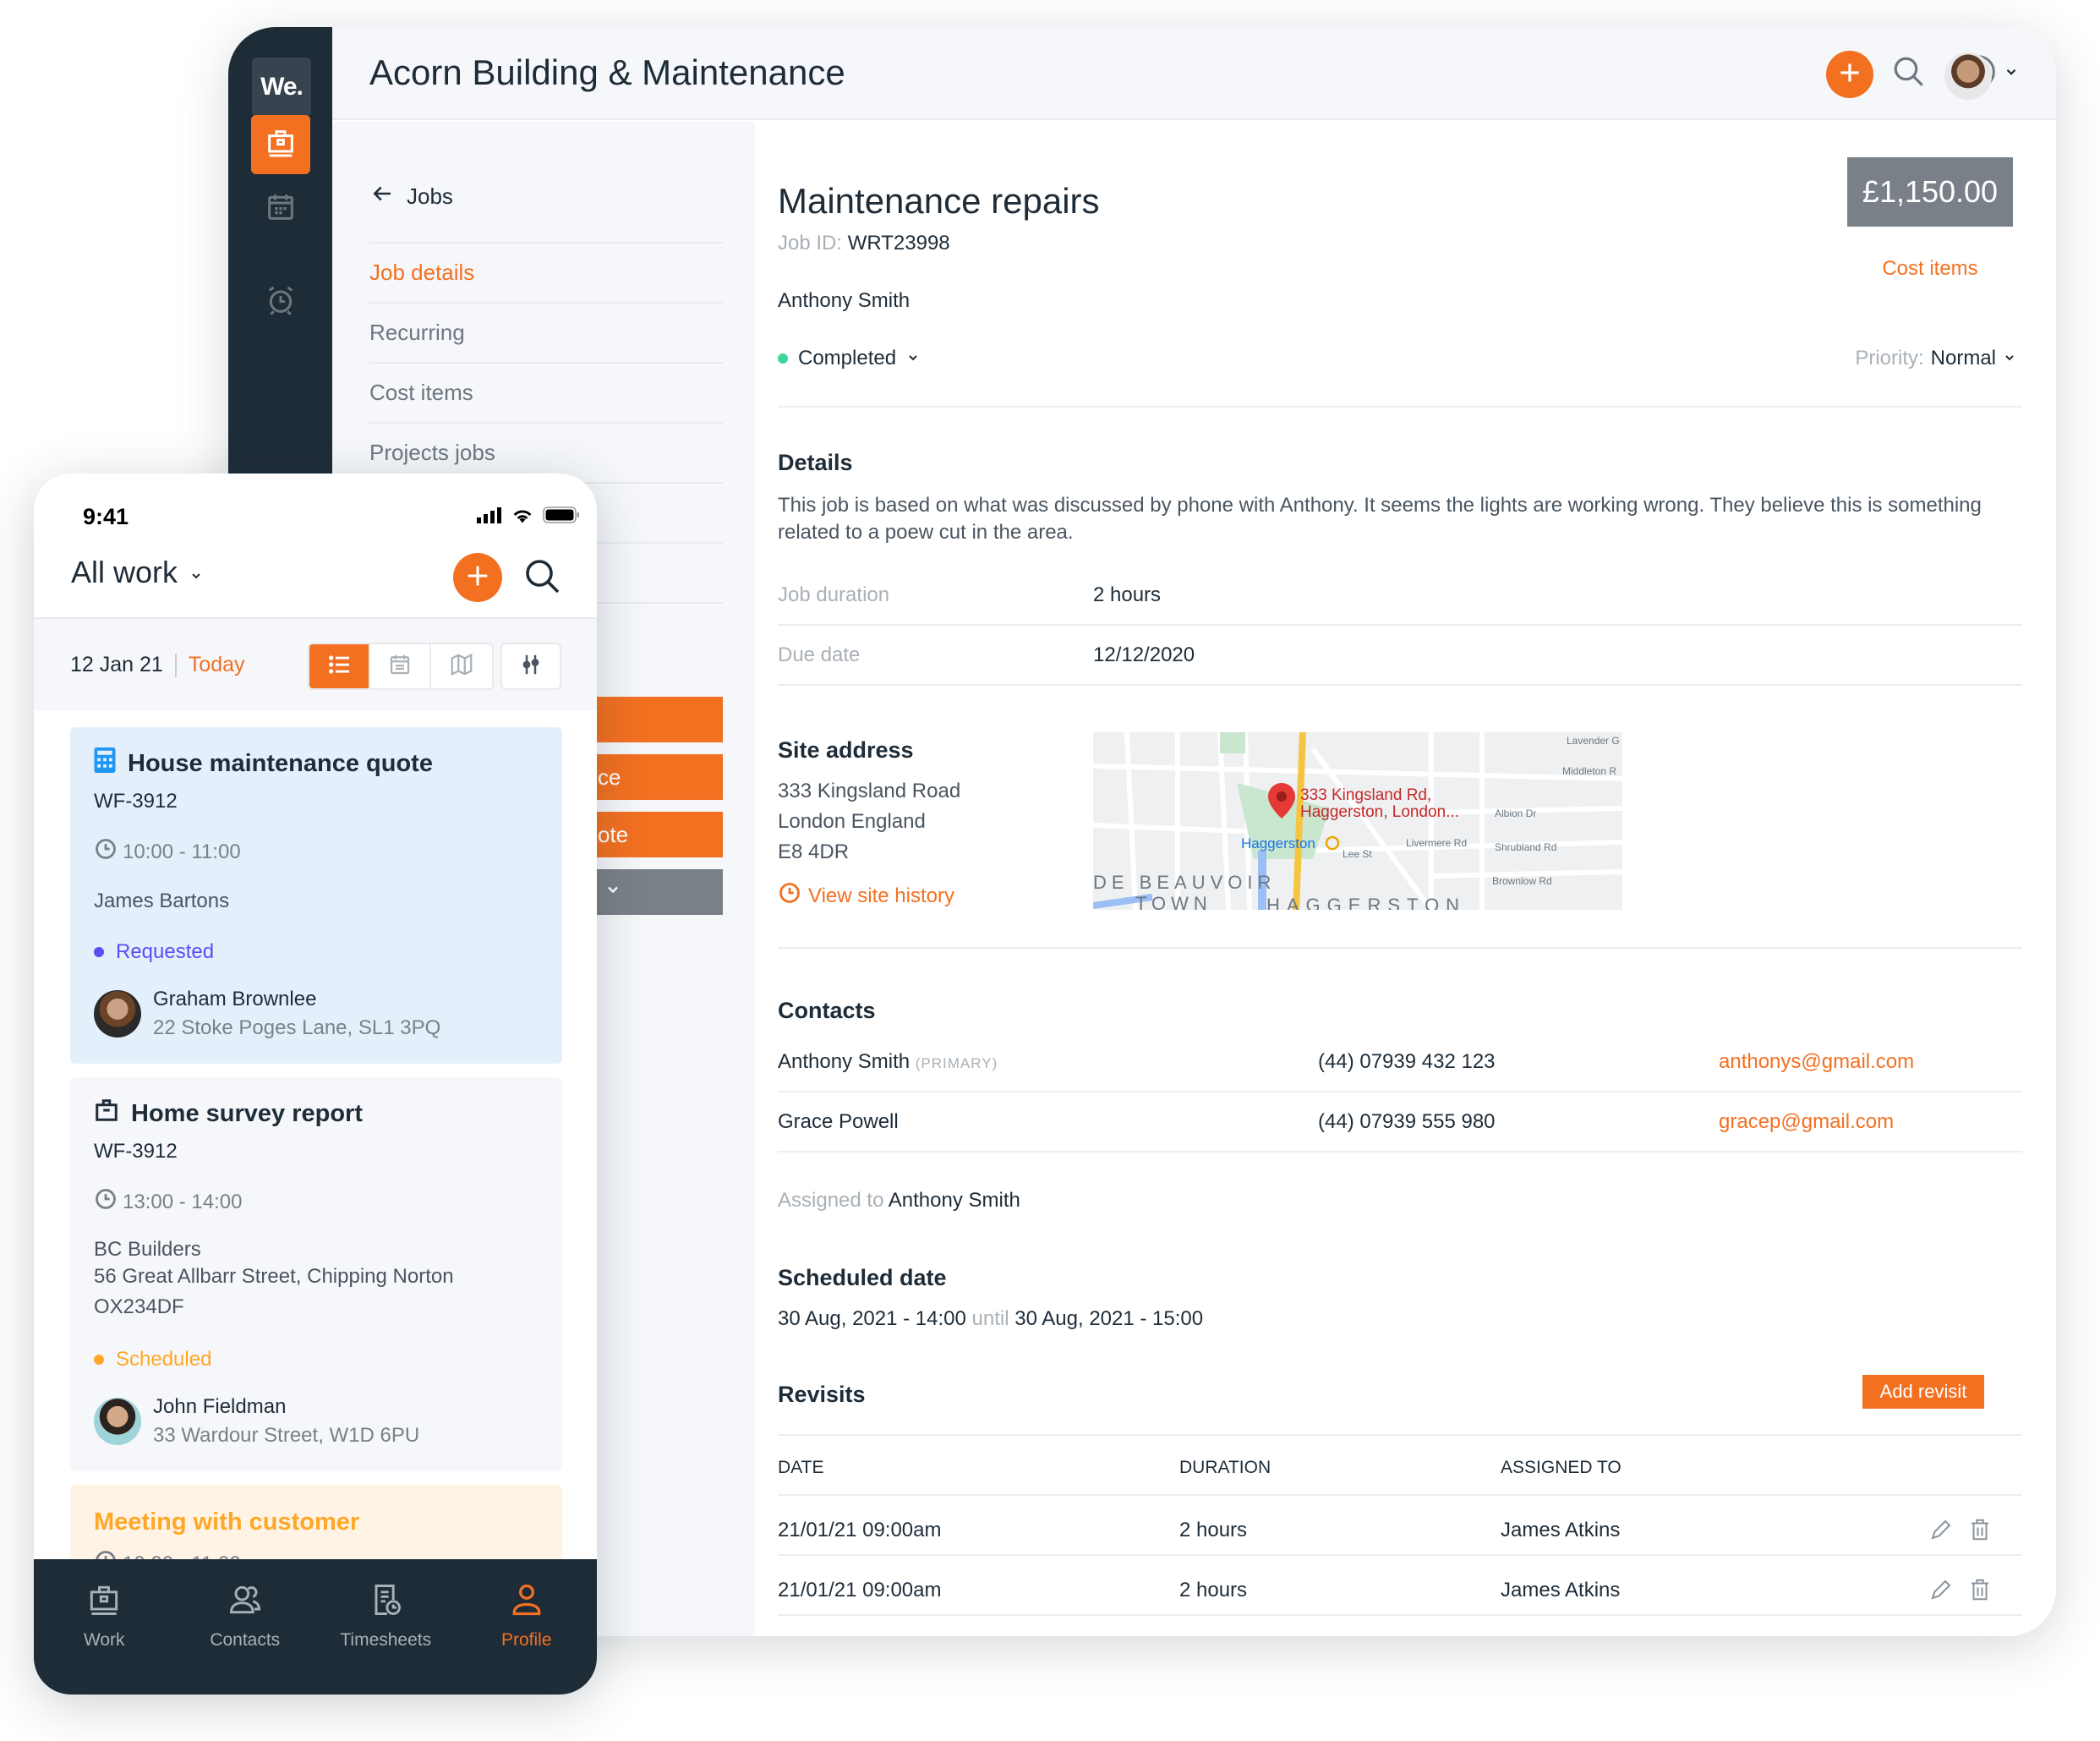 This screenshot has height=1741, width=2100. I want to click on job-id: Job ID: WRT23998, so click(864, 243).